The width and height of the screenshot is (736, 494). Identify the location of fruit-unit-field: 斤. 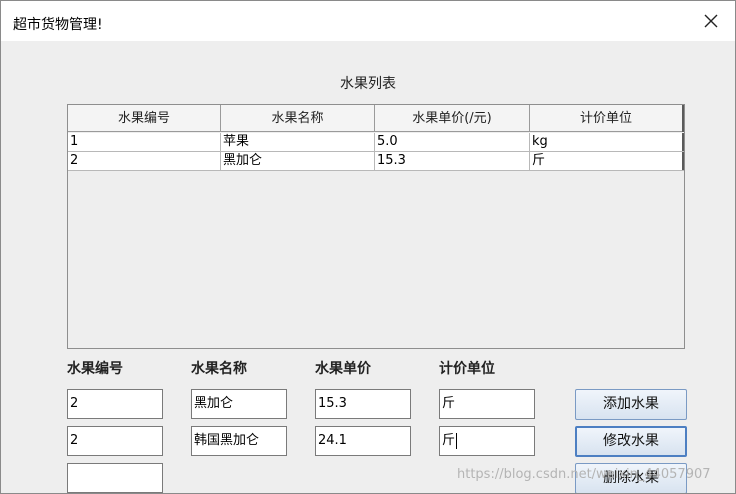
(487, 404).